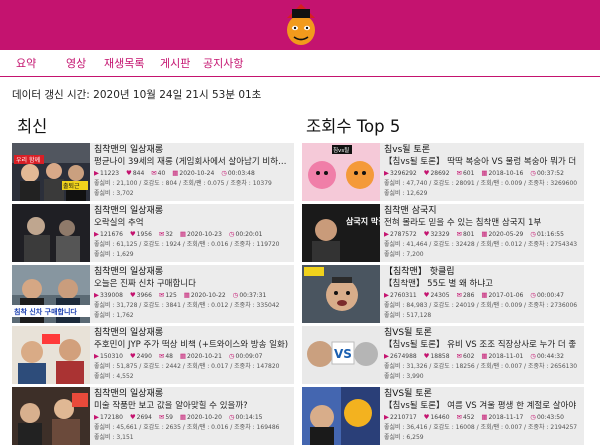 The width and height of the screenshot is (600, 448). What do you see at coordinates (71, 186) in the screenshot?
I see `thumb-text: 출퇴근` at bounding box center [71, 186].